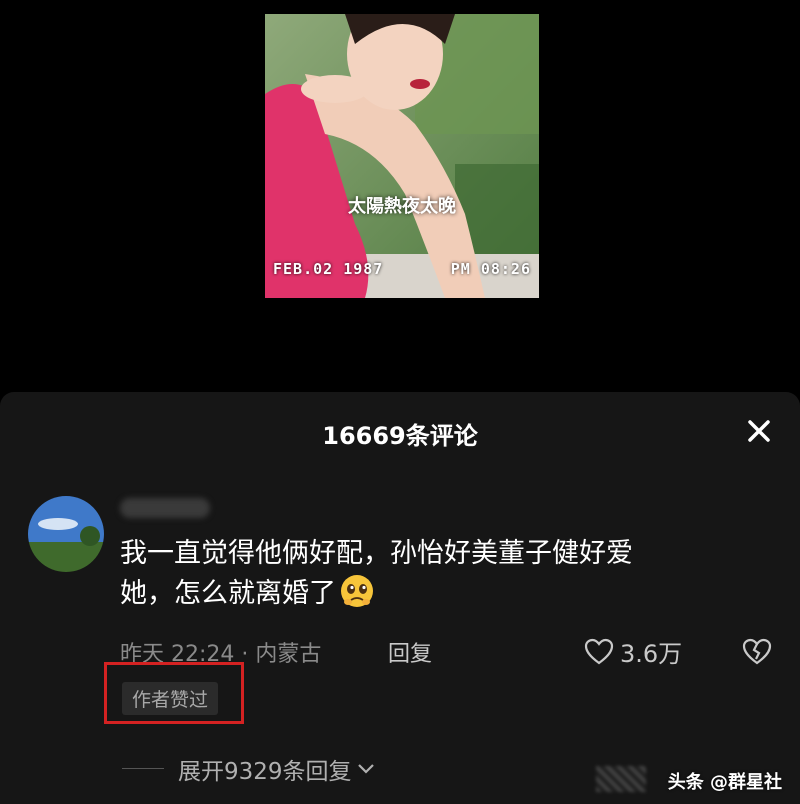 The image size is (800, 804). What do you see at coordinates (400, 436) in the screenshot?
I see `comment-count-title: 16669条评论` at bounding box center [400, 436].